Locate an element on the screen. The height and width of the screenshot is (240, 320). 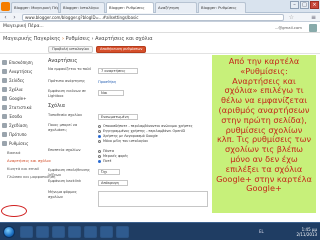
sidebar-item-comments: Σχόλια is located at coordinates (22, 90).